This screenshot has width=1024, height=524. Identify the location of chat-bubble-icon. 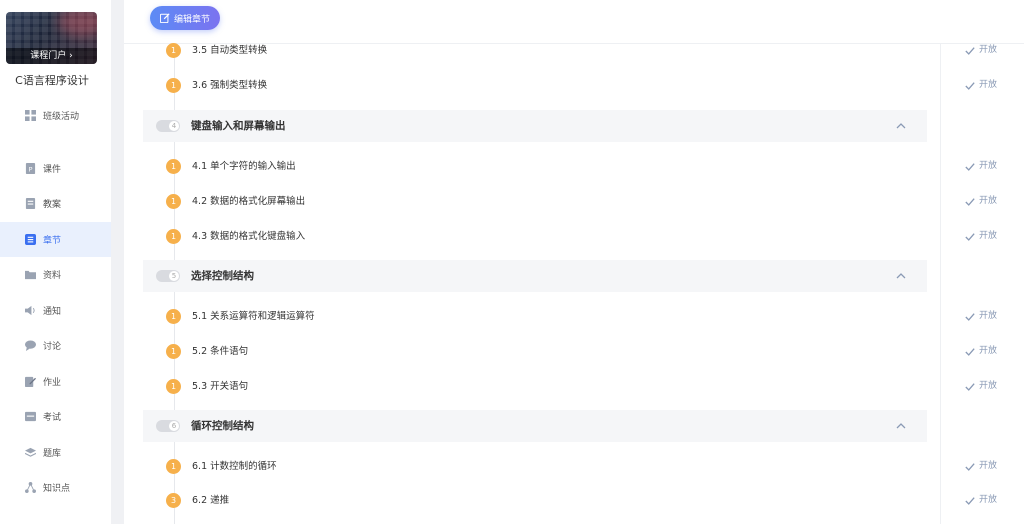
(30, 346).